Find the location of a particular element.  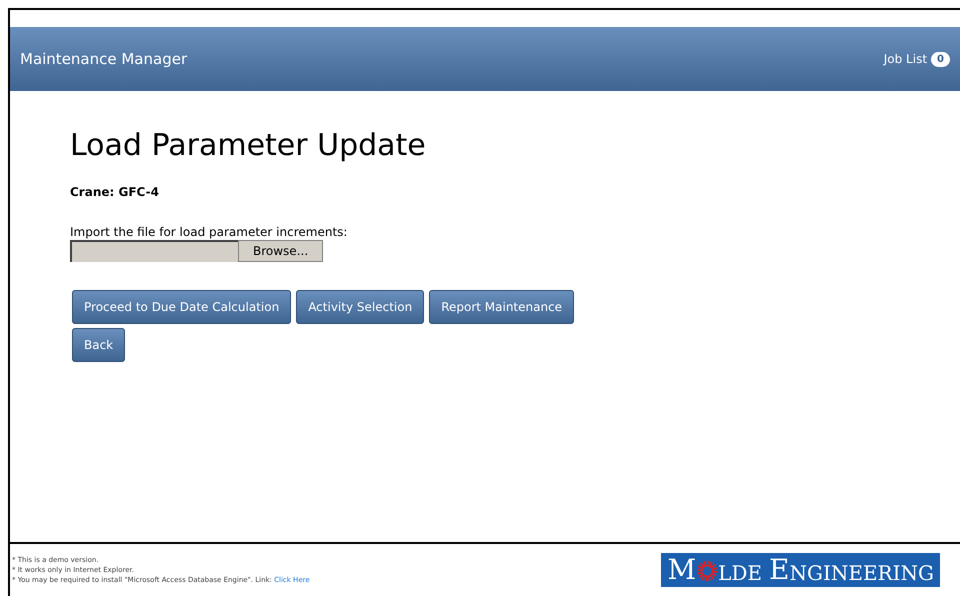

page-title: Load Parameter Update is located at coordinates (248, 145).